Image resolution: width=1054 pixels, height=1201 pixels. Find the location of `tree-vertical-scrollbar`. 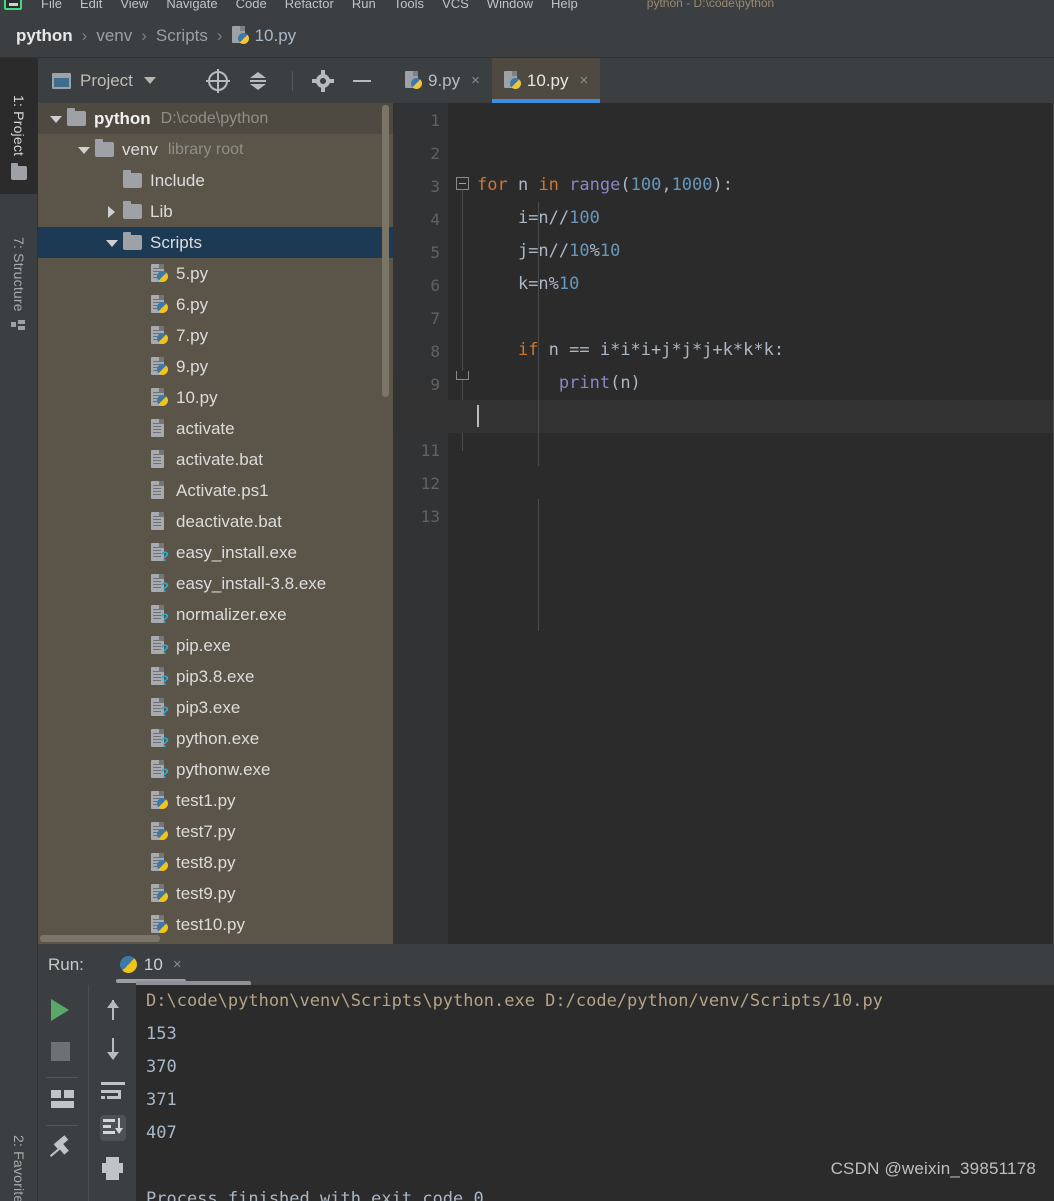

tree-vertical-scrollbar is located at coordinates (385, 251).